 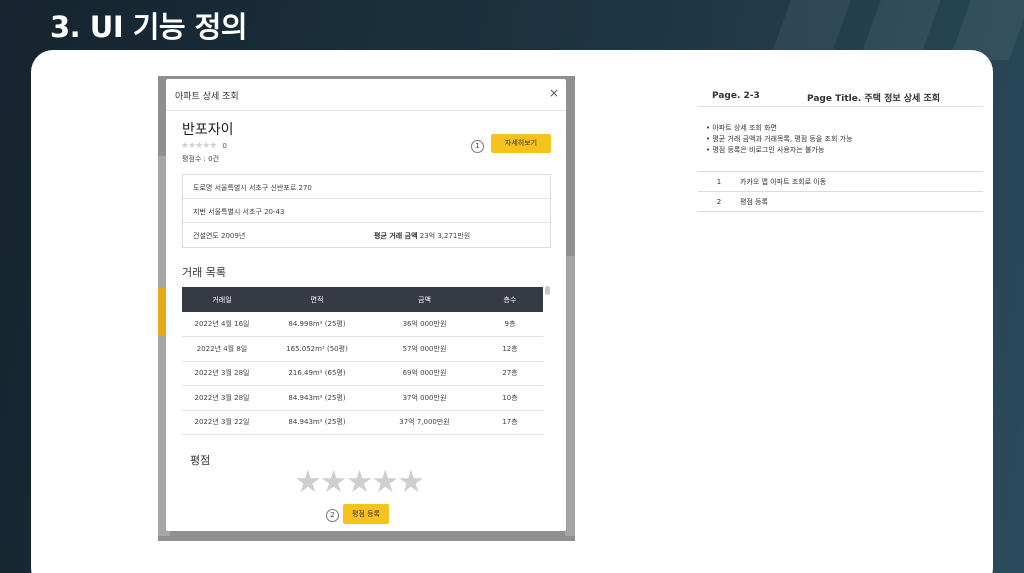 I want to click on rating-count: 평점수 : 0건, so click(x=201, y=159).